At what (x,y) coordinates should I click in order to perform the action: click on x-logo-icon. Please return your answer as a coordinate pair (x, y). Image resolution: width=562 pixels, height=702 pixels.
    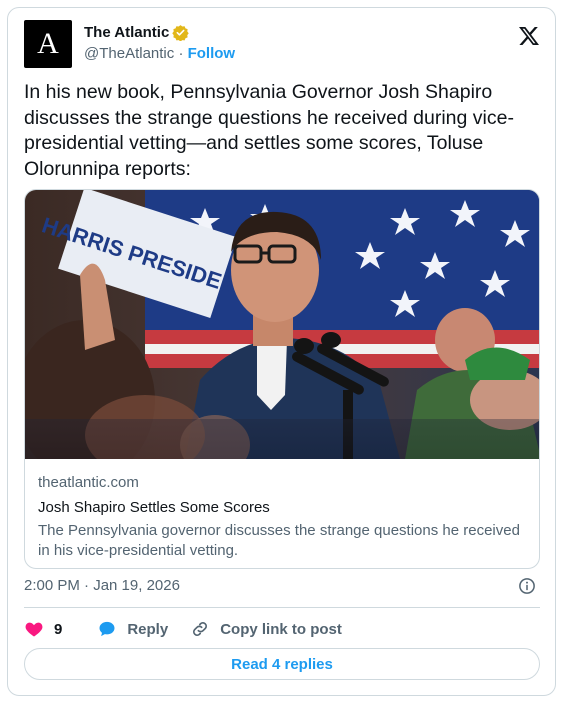
    Looking at the image, I should click on (529, 36).